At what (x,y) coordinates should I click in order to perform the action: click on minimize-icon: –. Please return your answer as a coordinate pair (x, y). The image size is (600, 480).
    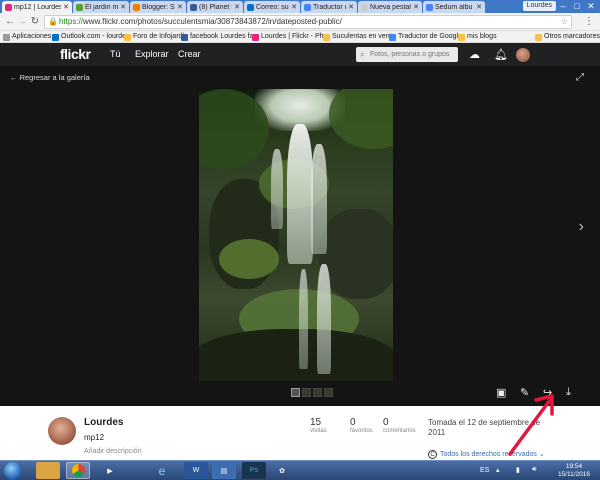
    Looking at the image, I should click on (563, 6).